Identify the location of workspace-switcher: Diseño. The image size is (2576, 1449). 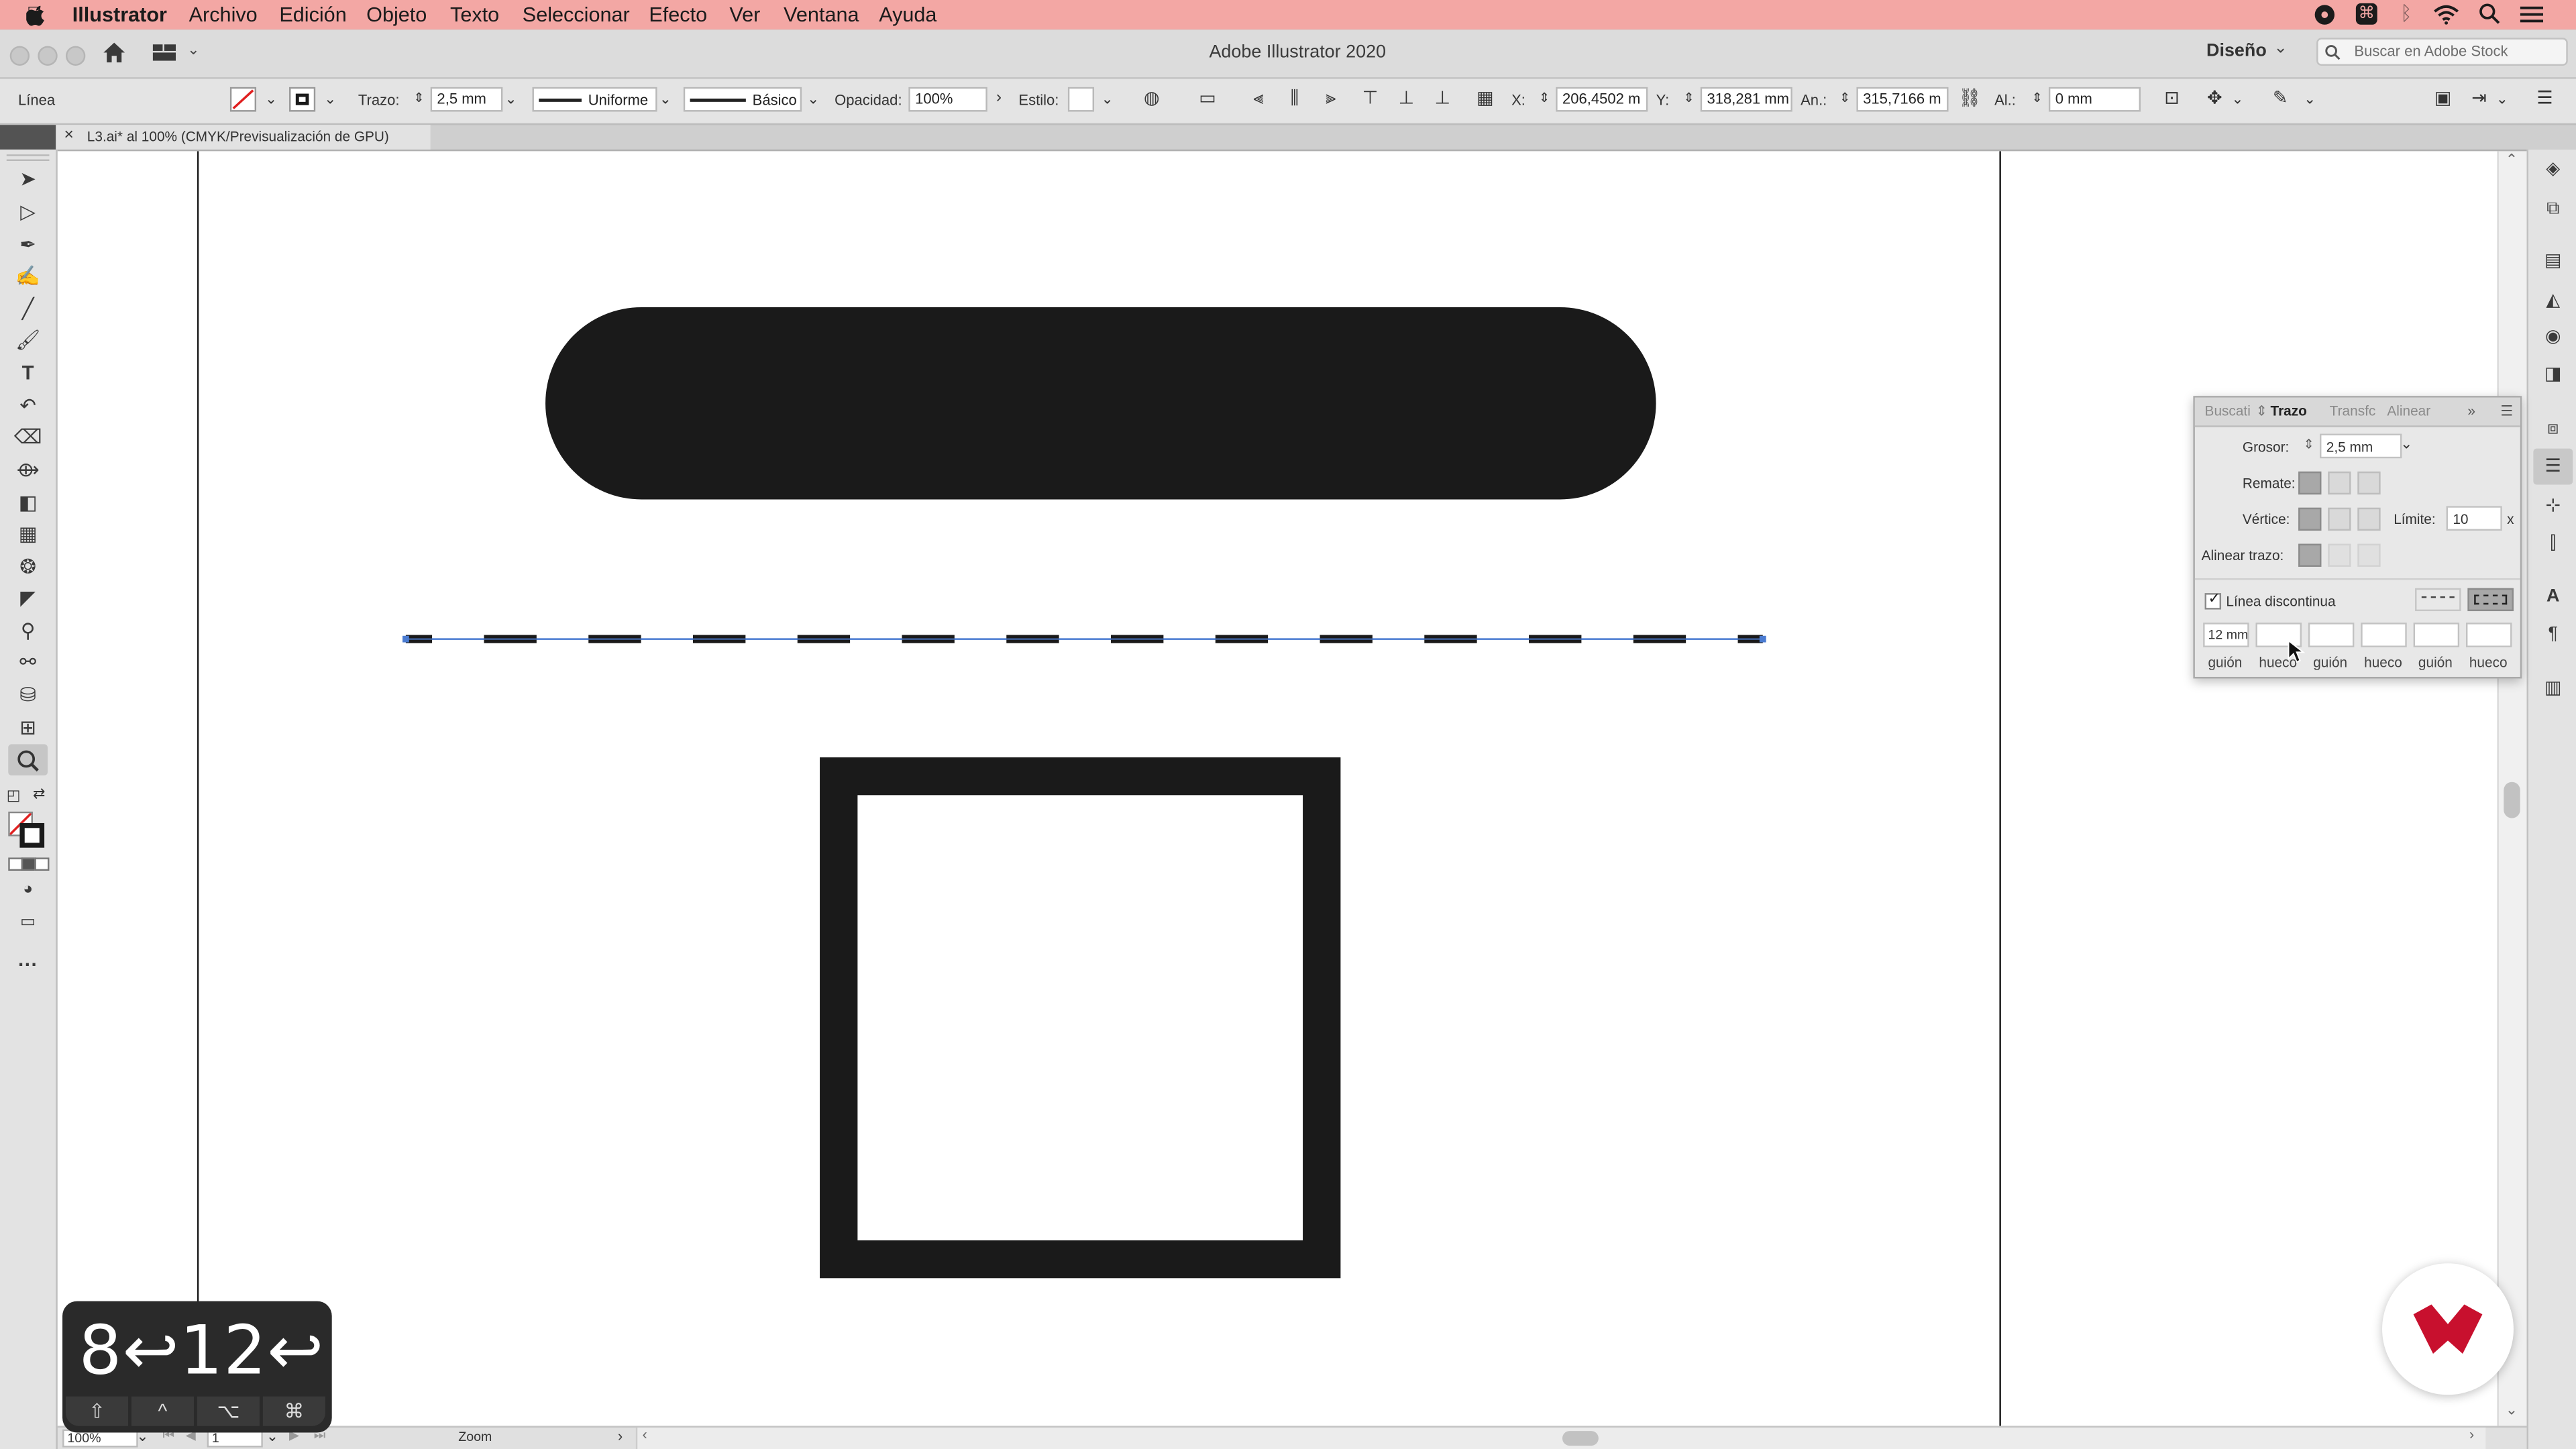
(2236, 50).